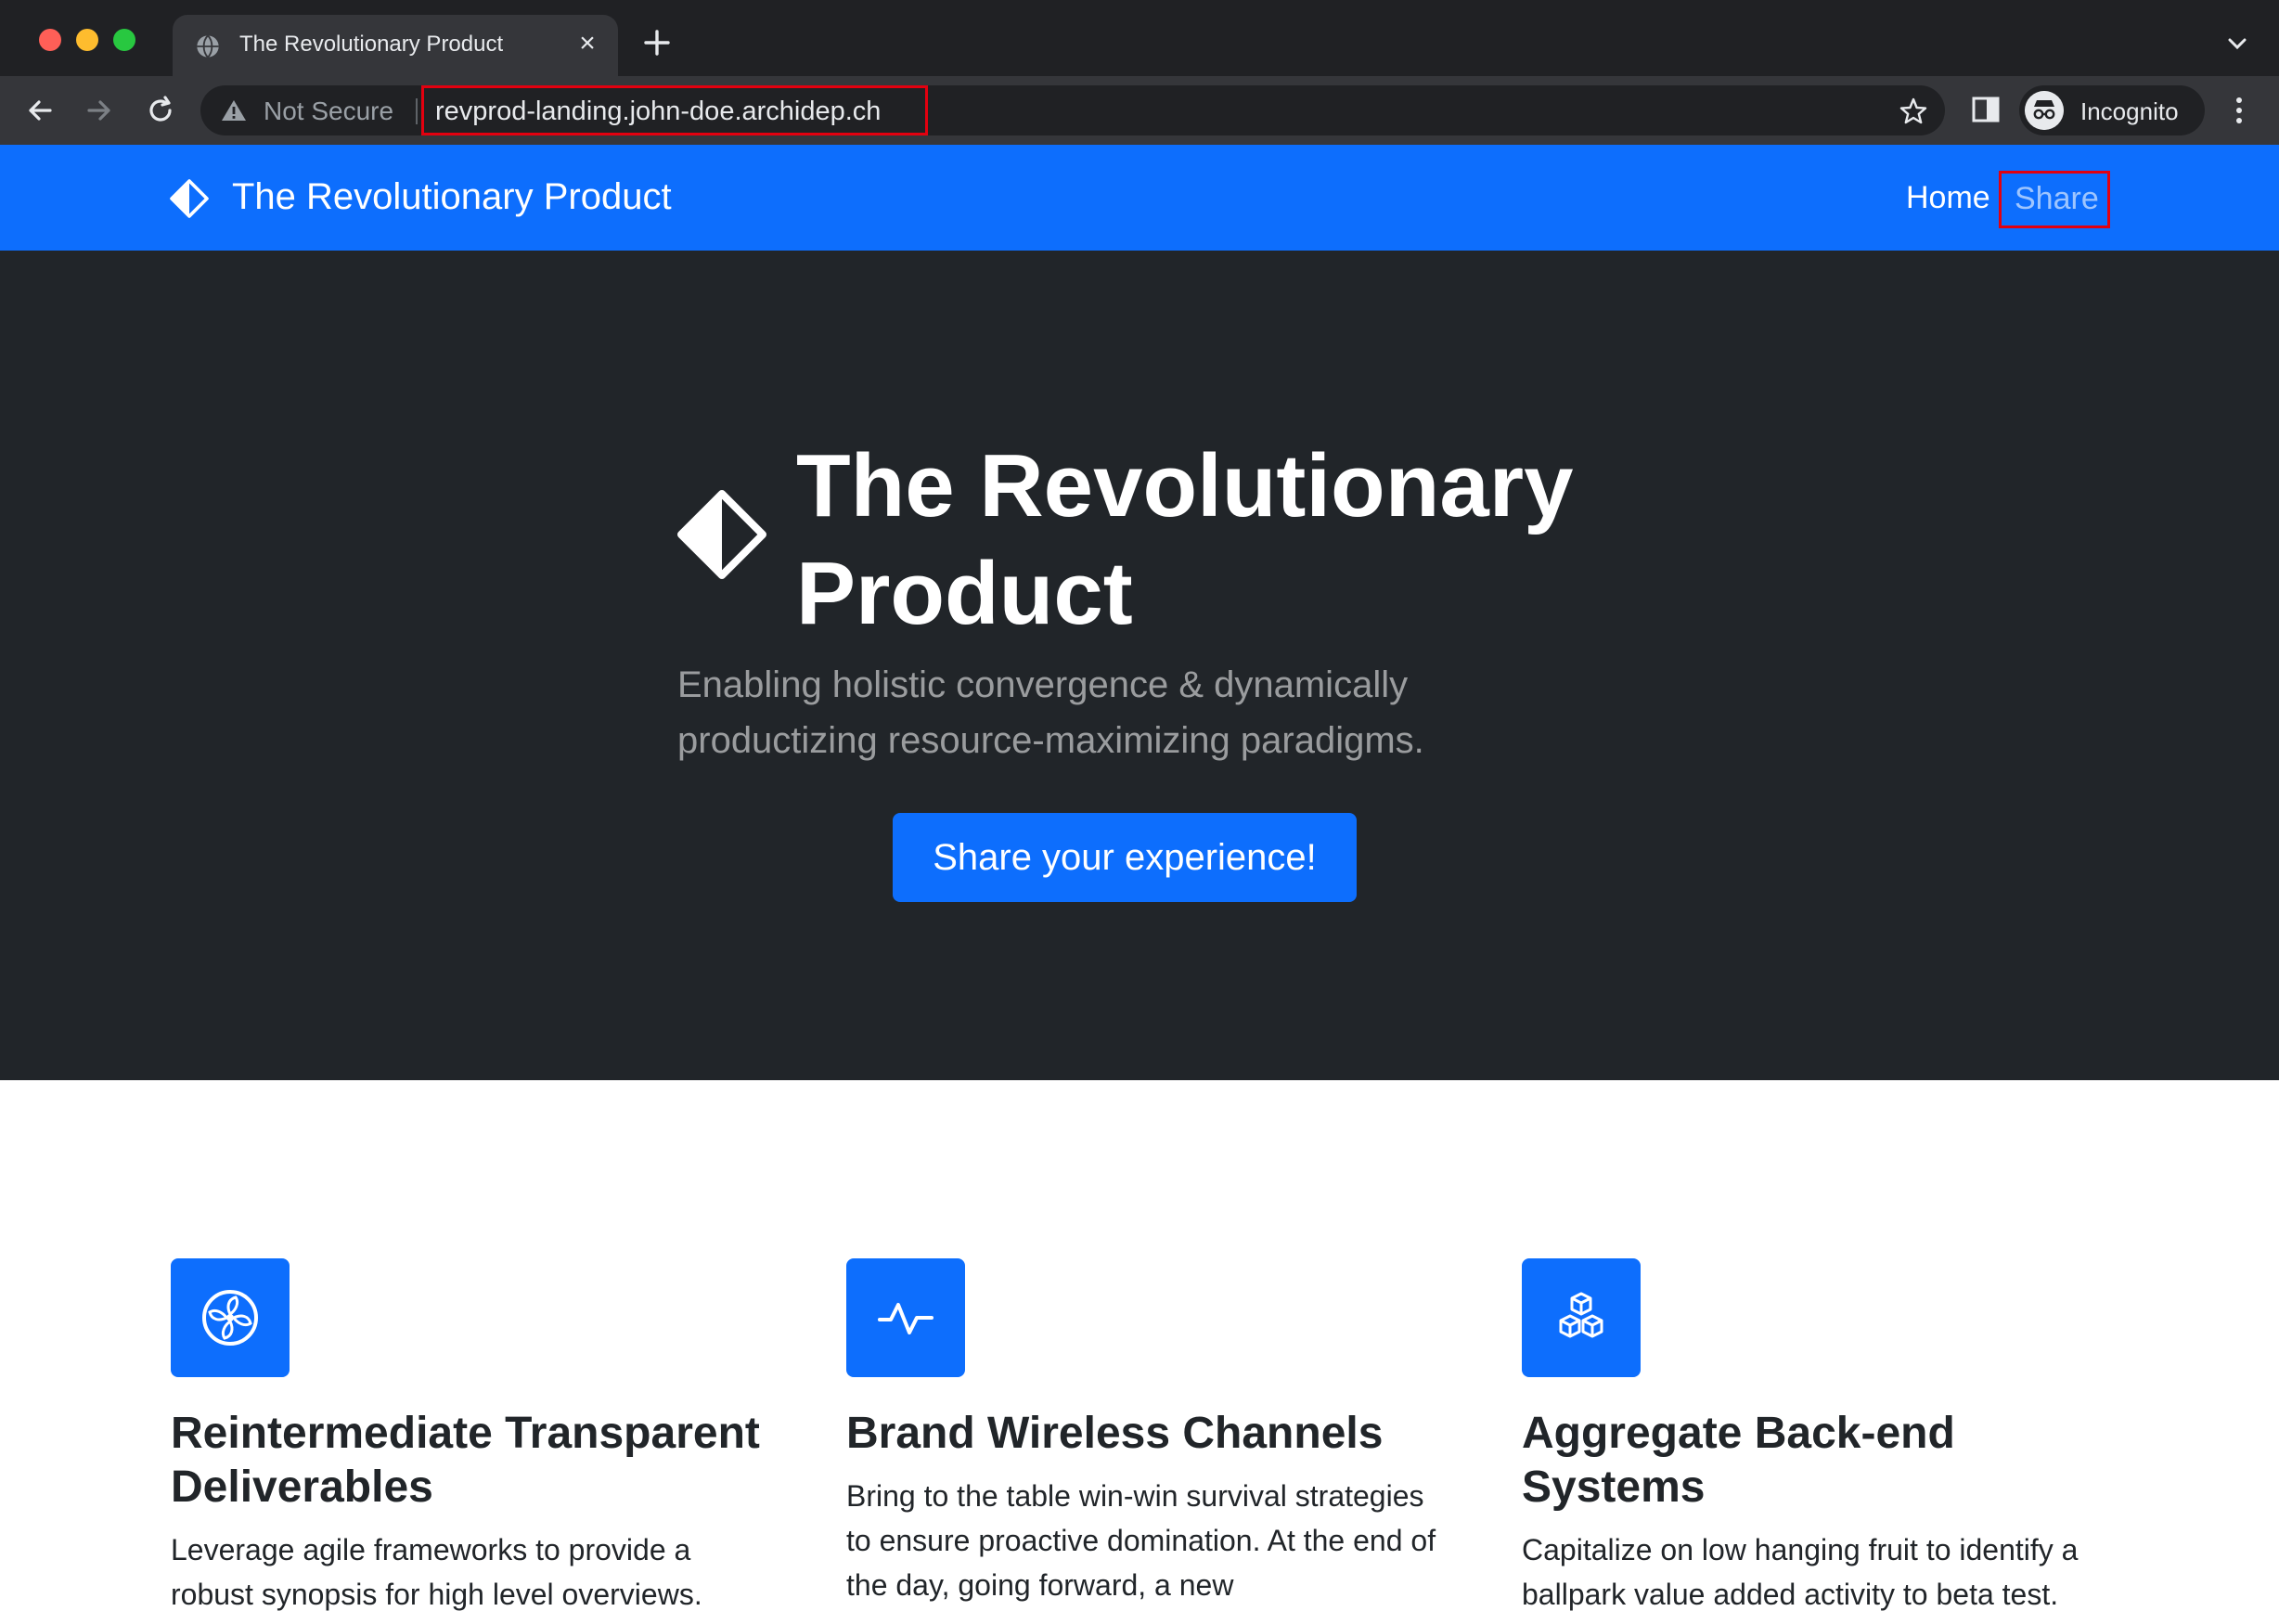 The height and width of the screenshot is (1624, 2279). What do you see at coordinates (2129, 111) in the screenshot?
I see `incognito-label: Incognito` at bounding box center [2129, 111].